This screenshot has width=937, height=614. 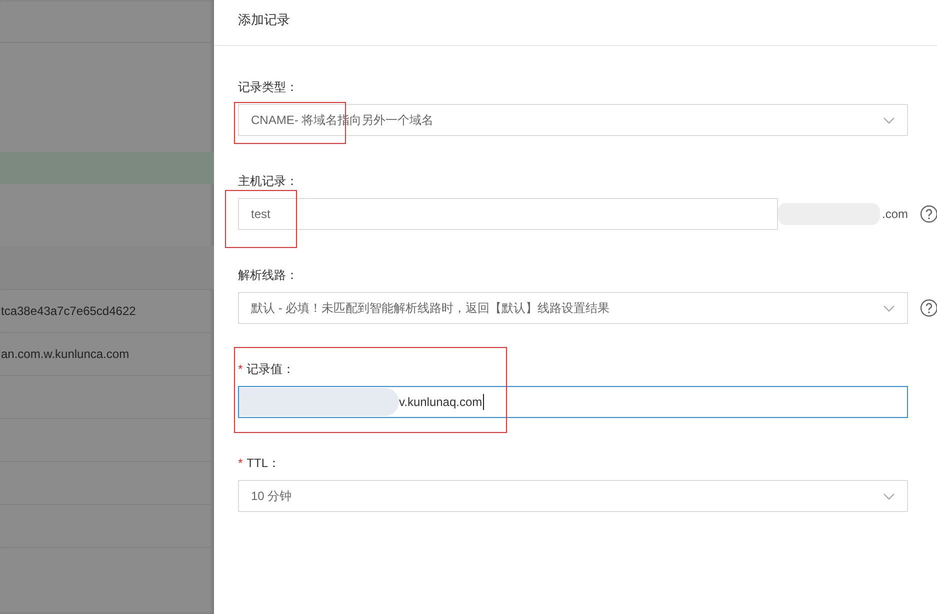 I want to click on field-label-text: 记录类型：, so click(x=268, y=87).